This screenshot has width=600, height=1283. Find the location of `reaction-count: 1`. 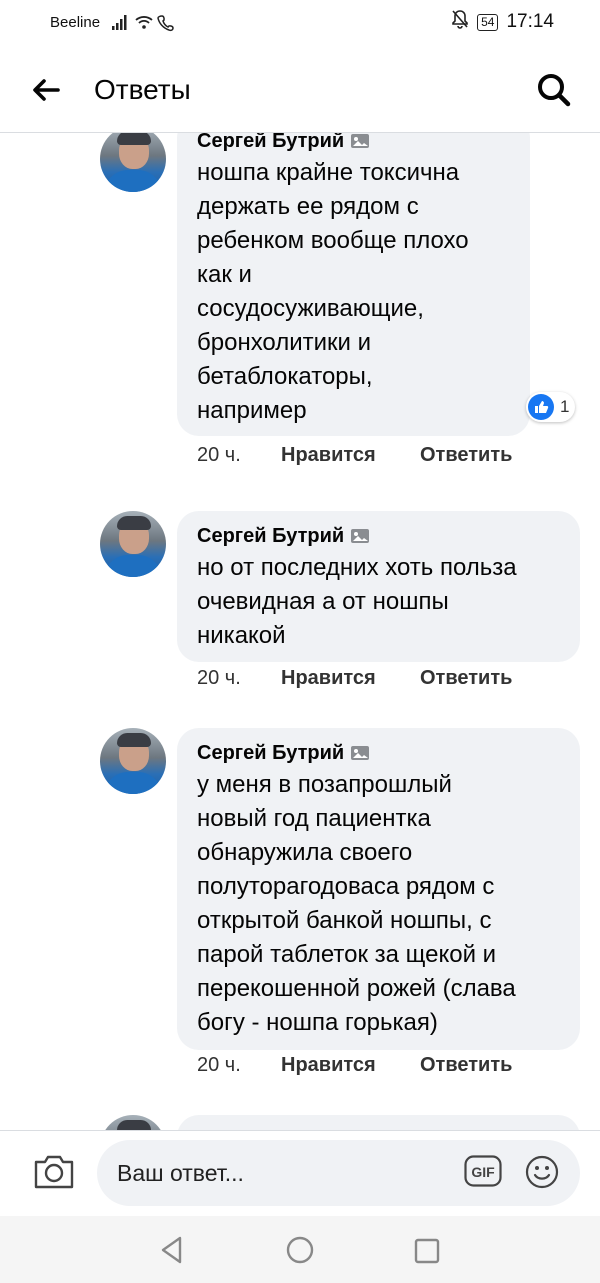

reaction-count: 1 is located at coordinates (565, 406).